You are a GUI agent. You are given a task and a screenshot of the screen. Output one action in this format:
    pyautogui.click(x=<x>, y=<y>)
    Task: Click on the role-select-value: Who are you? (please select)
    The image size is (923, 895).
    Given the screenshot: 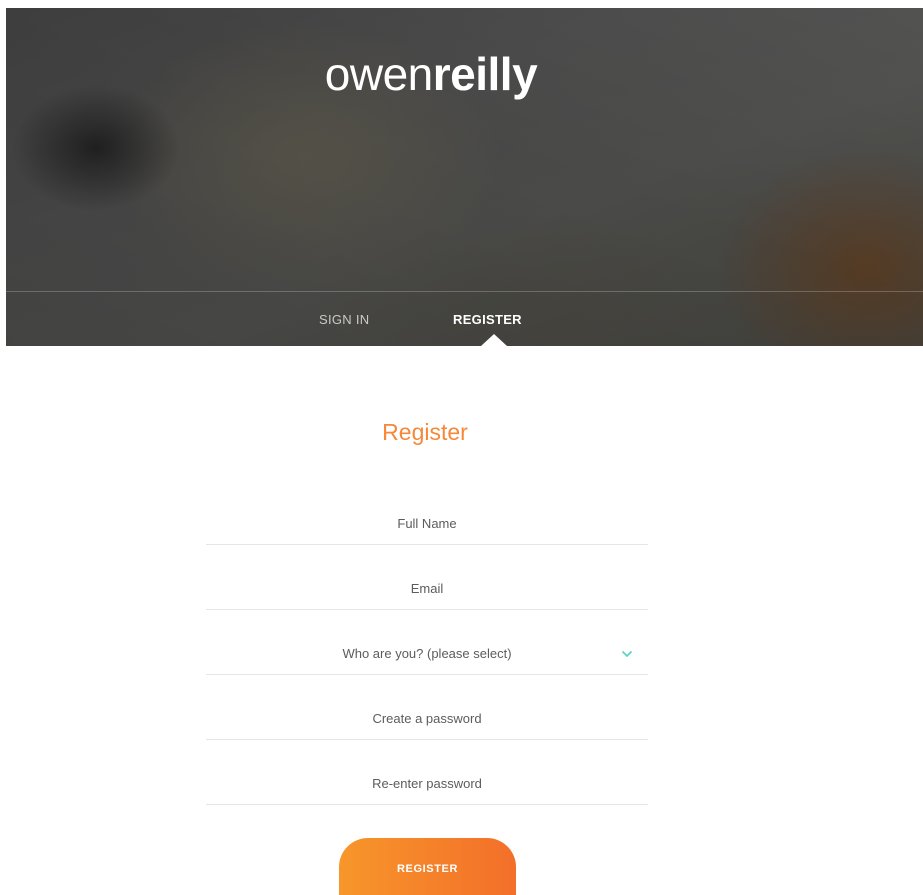 What is the action you would take?
    pyautogui.click(x=427, y=653)
    